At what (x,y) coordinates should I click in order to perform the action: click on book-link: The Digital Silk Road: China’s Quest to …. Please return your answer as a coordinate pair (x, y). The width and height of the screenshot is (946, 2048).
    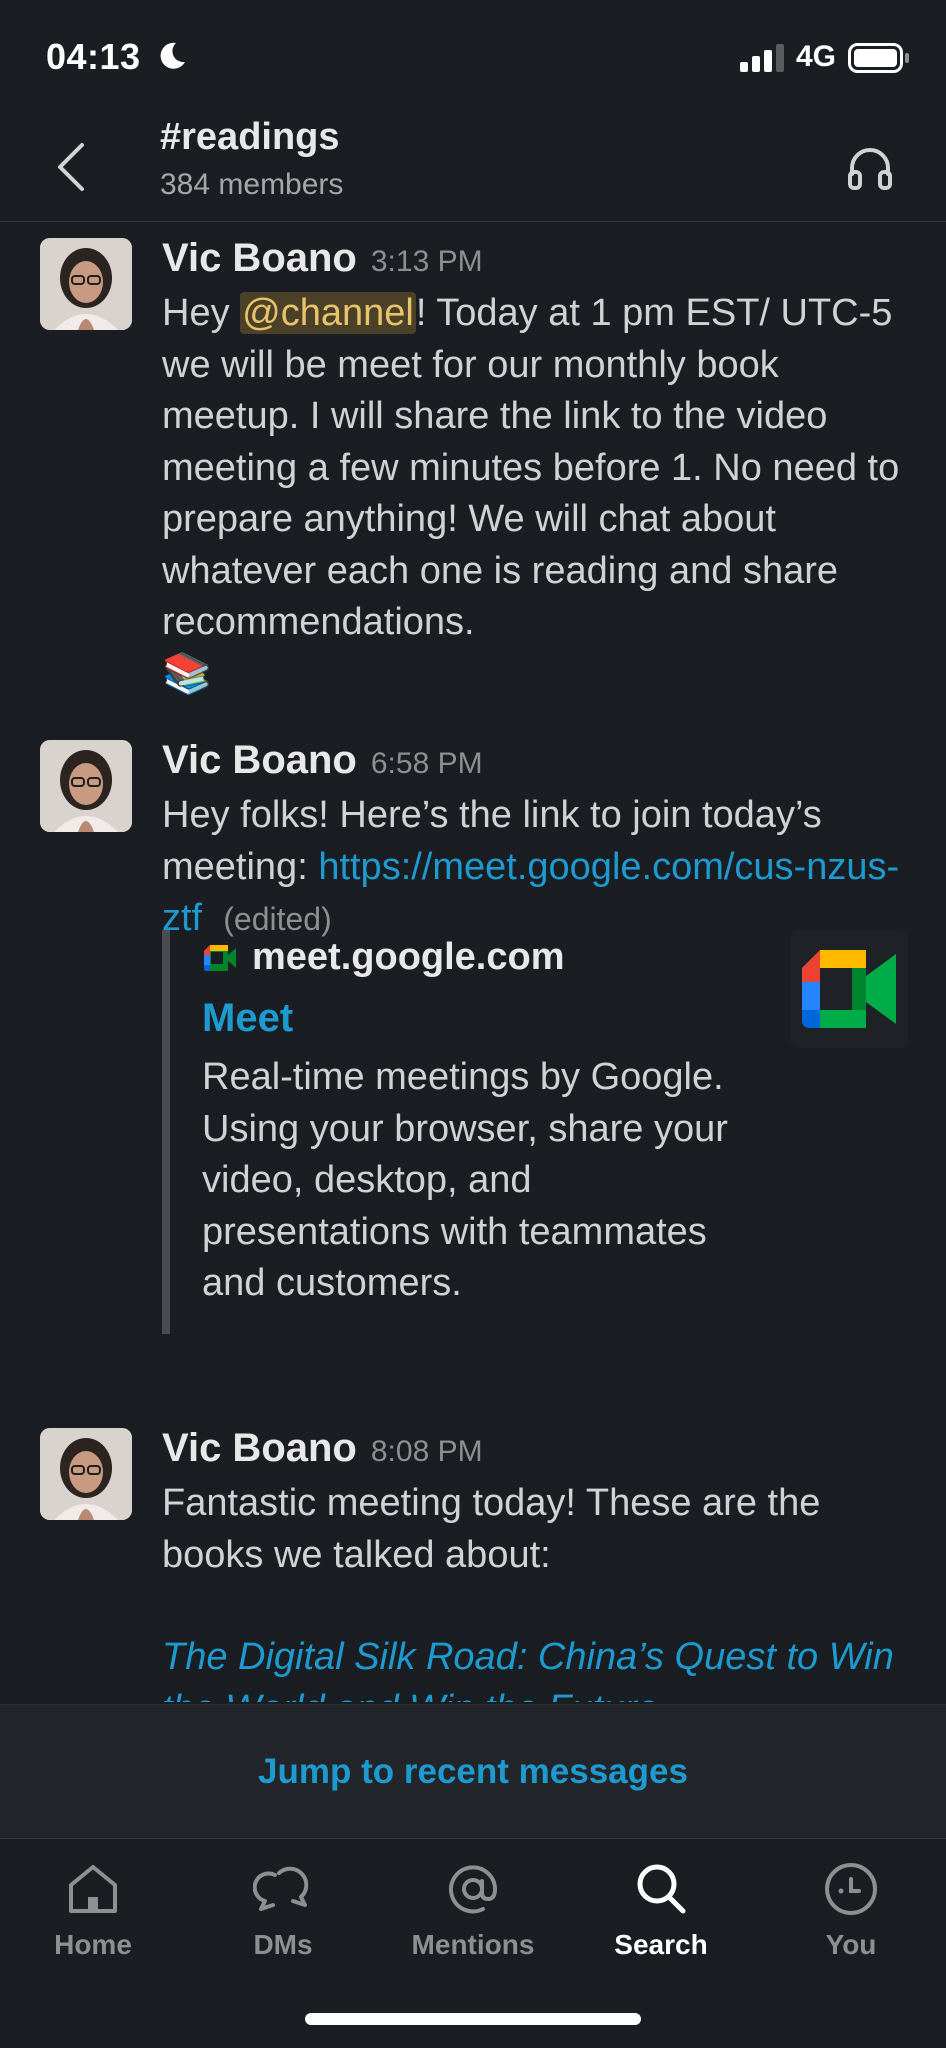
    Looking at the image, I should click on (528, 1669).